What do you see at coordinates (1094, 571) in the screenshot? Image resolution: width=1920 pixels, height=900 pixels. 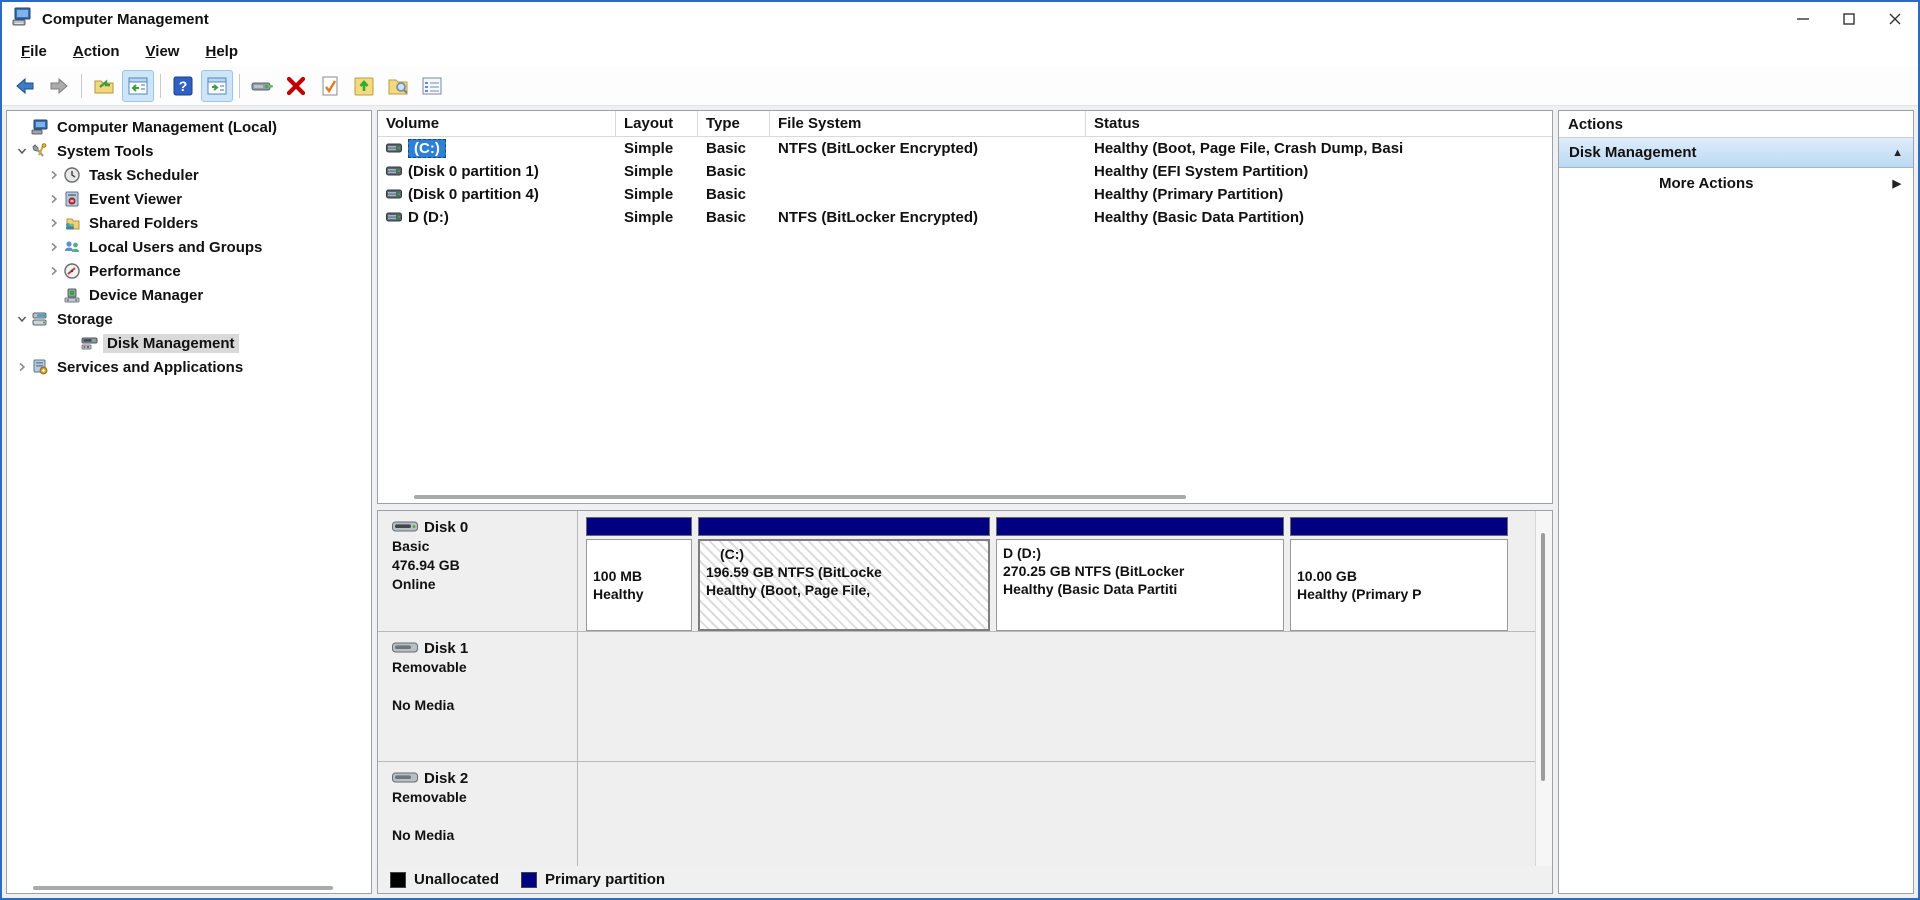 I see `partition-size: 270.25 GB NTFS (BitLocker` at bounding box center [1094, 571].